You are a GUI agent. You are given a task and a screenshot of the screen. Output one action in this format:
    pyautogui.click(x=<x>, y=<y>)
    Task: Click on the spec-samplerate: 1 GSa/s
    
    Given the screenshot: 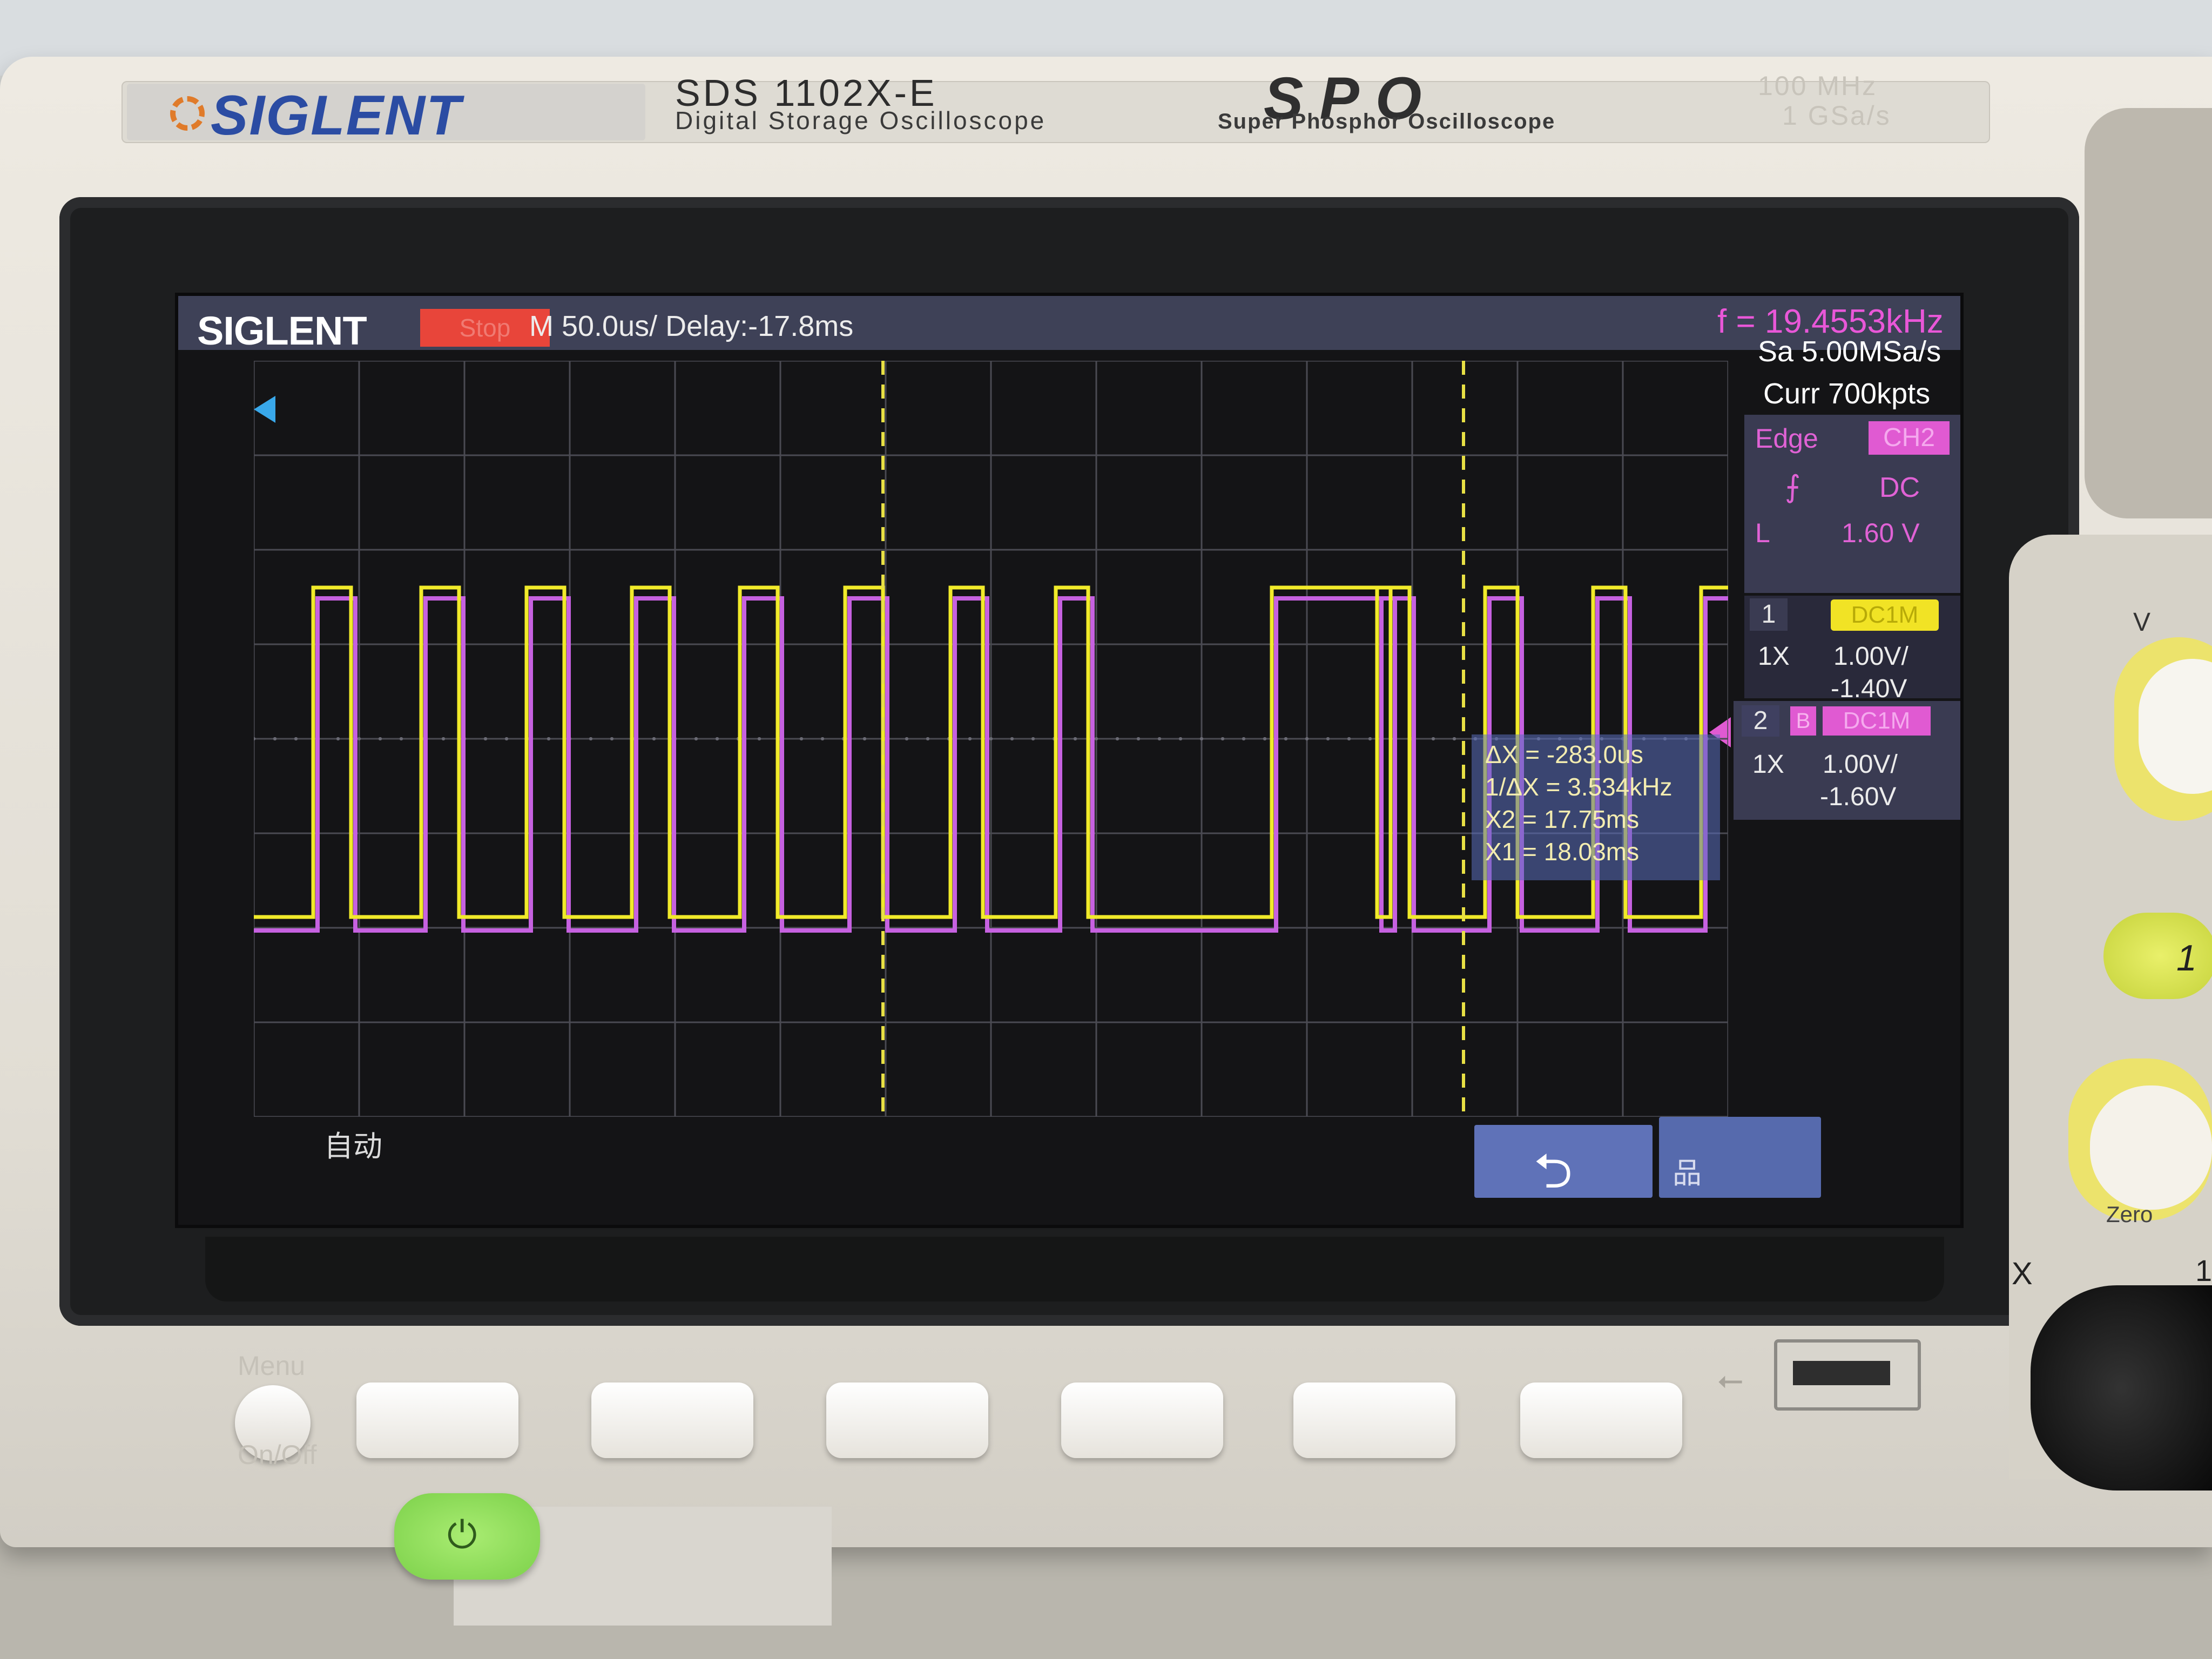 What is the action you would take?
    pyautogui.click(x=1836, y=115)
    